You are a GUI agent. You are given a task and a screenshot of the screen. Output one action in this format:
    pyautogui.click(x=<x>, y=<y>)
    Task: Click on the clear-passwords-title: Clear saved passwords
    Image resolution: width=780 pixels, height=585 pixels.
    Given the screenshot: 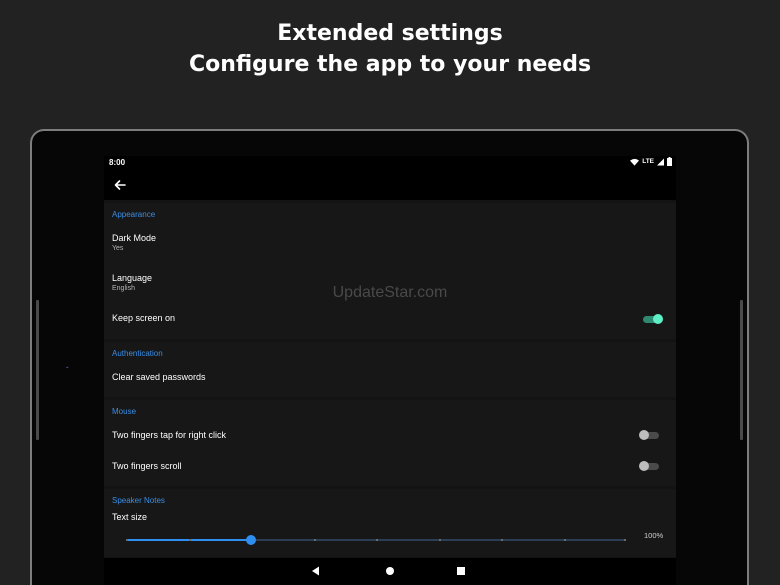 What is the action you would take?
    pyautogui.click(x=159, y=377)
    